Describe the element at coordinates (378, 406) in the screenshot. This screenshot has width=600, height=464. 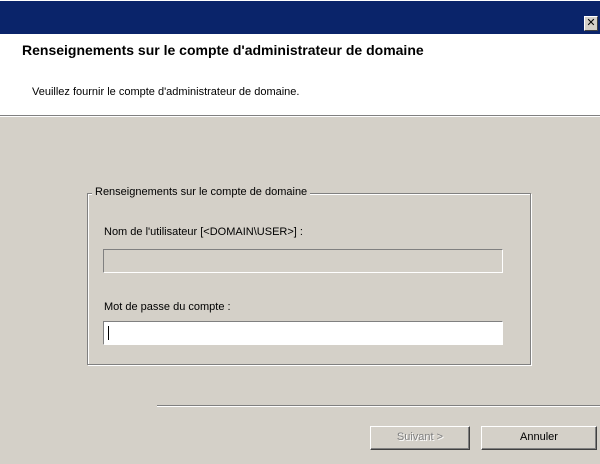
I see `button-divider` at that location.